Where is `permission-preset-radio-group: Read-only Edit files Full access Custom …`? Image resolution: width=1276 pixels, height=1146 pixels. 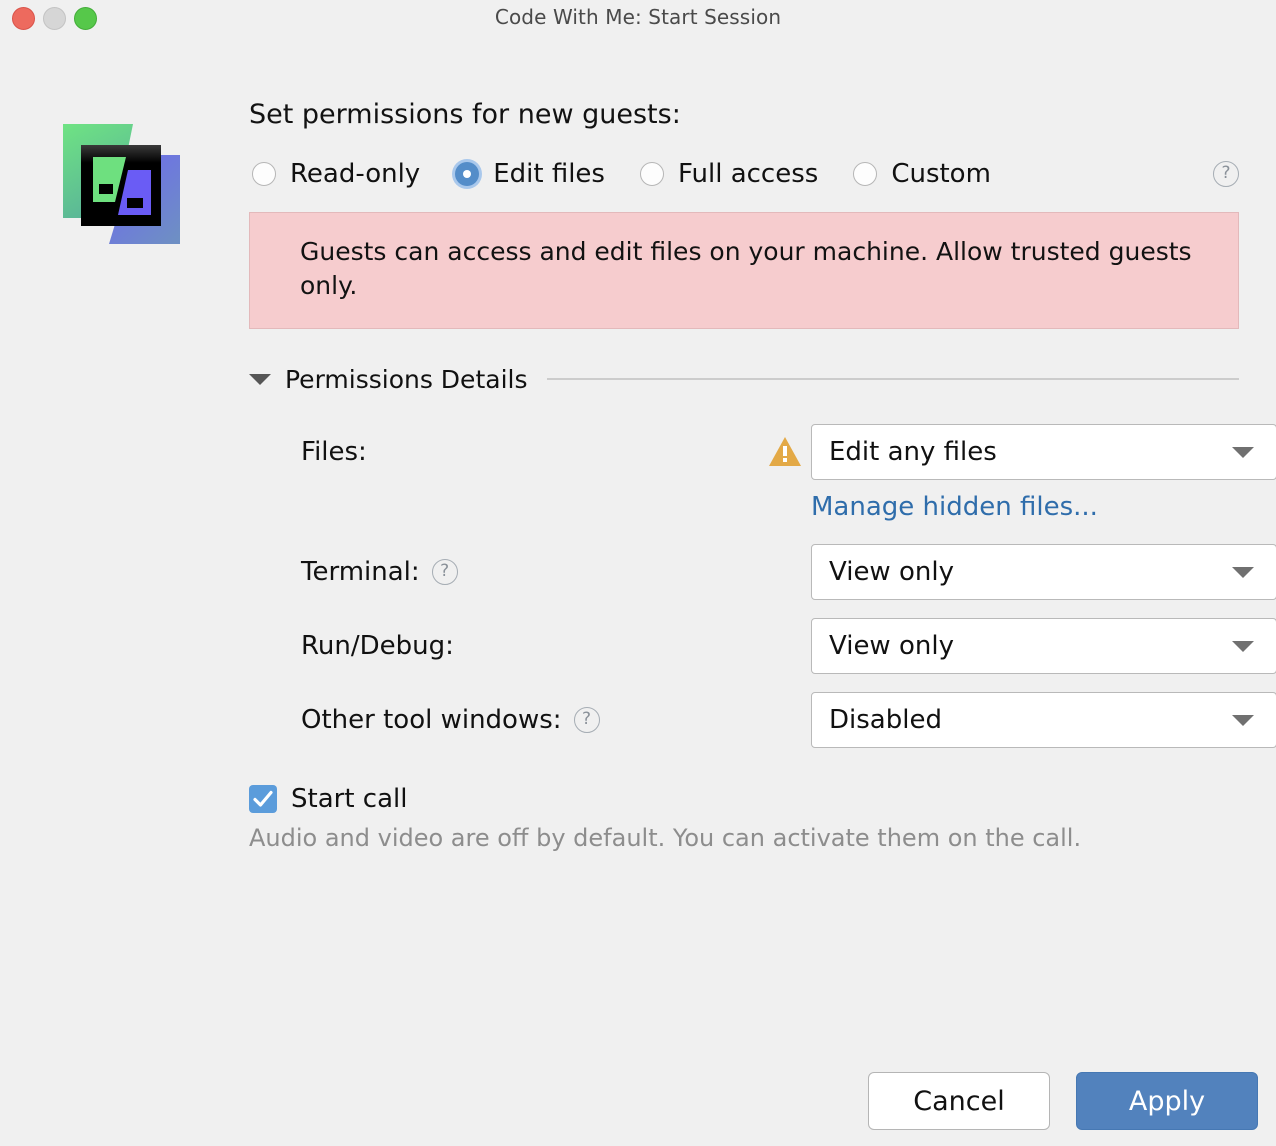 permission-preset-radio-group: Read-only Edit files Full access Custom … is located at coordinates (744, 174).